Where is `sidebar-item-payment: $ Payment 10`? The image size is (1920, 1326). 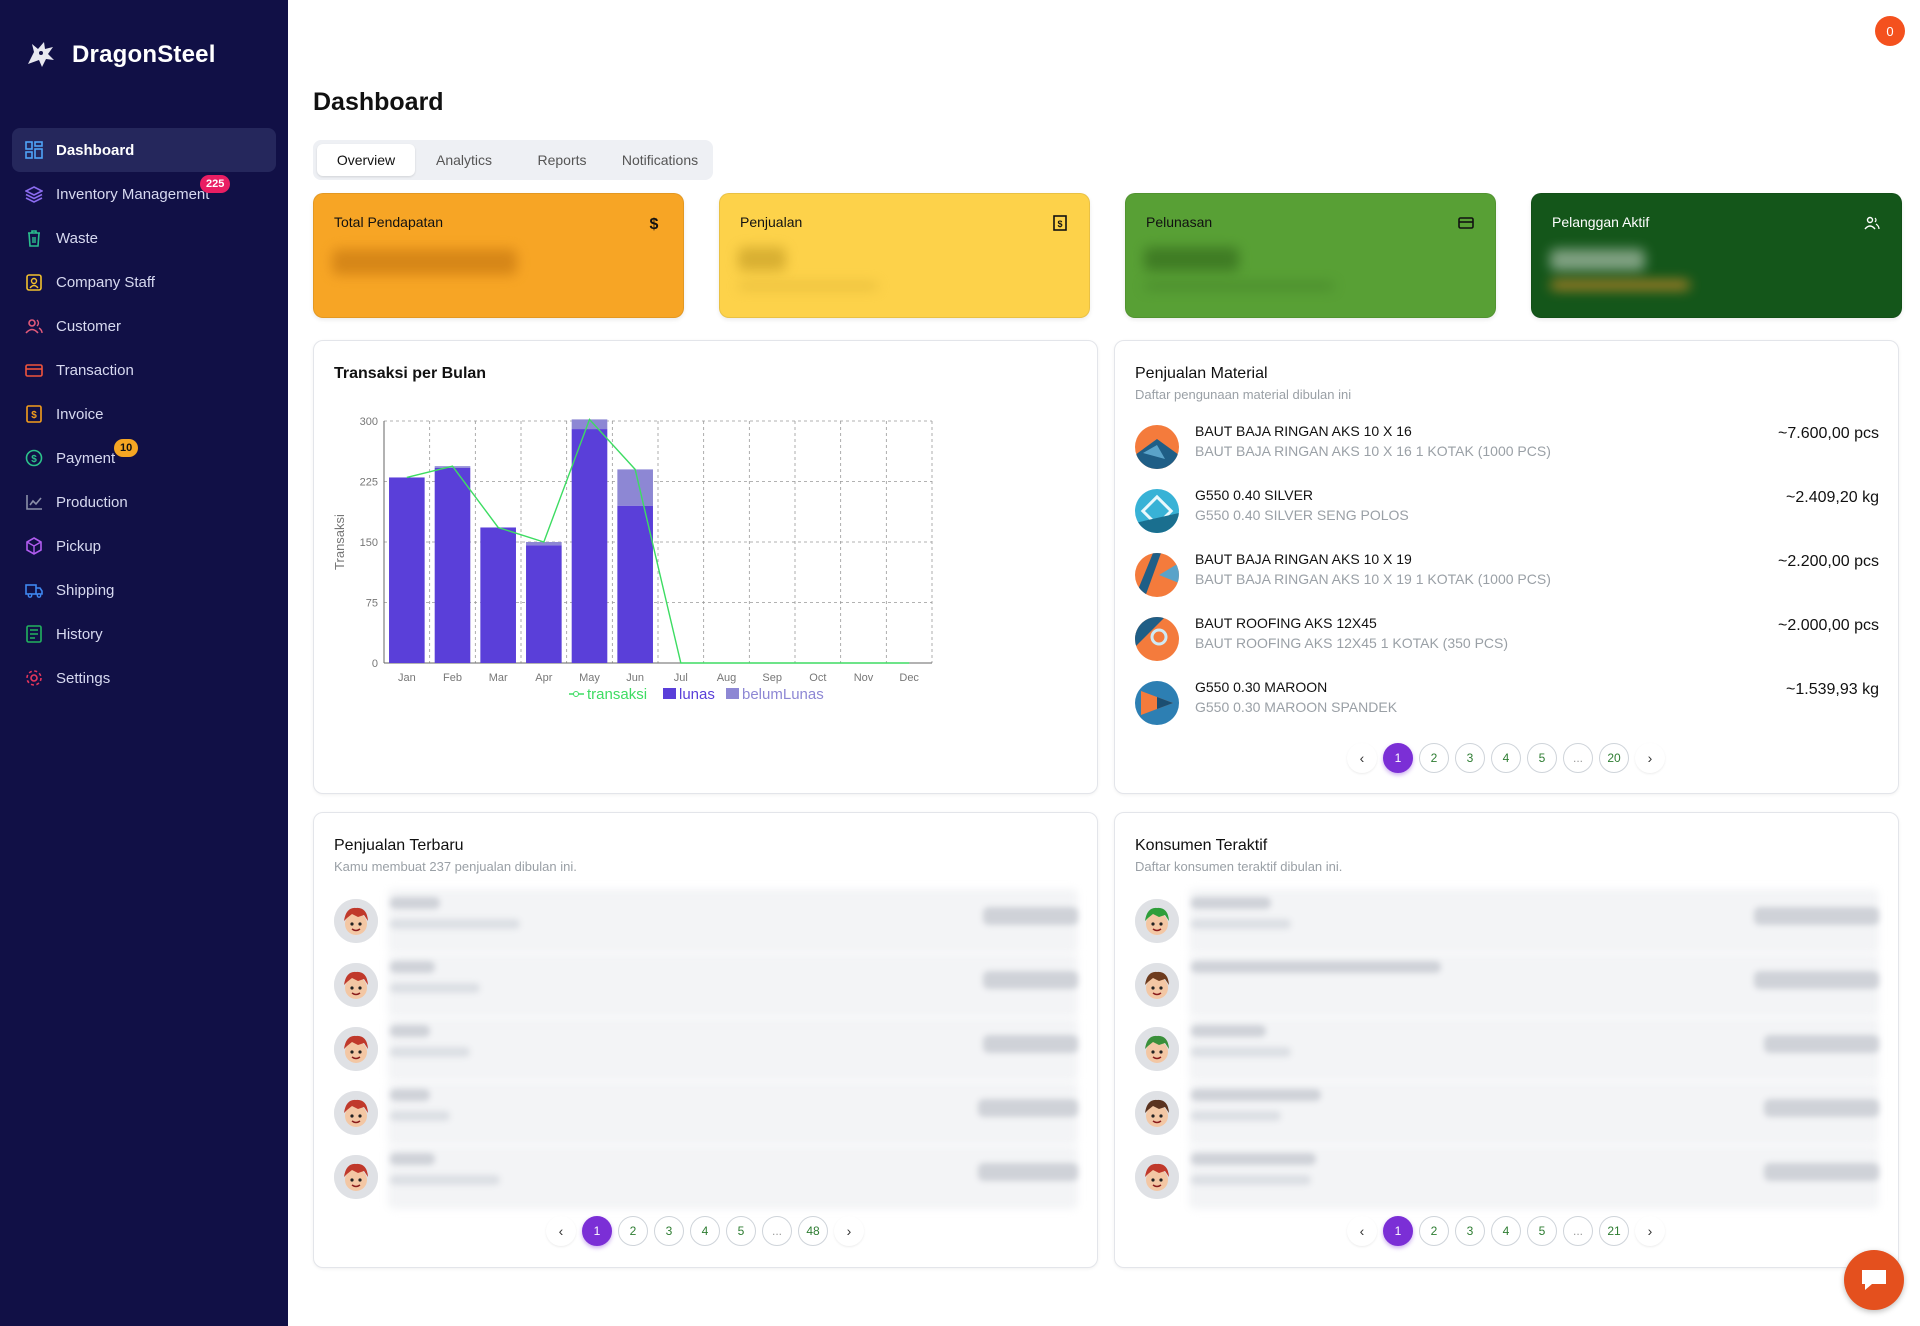
sidebar-item-payment: $ Payment 10 is located at coordinates (144, 458).